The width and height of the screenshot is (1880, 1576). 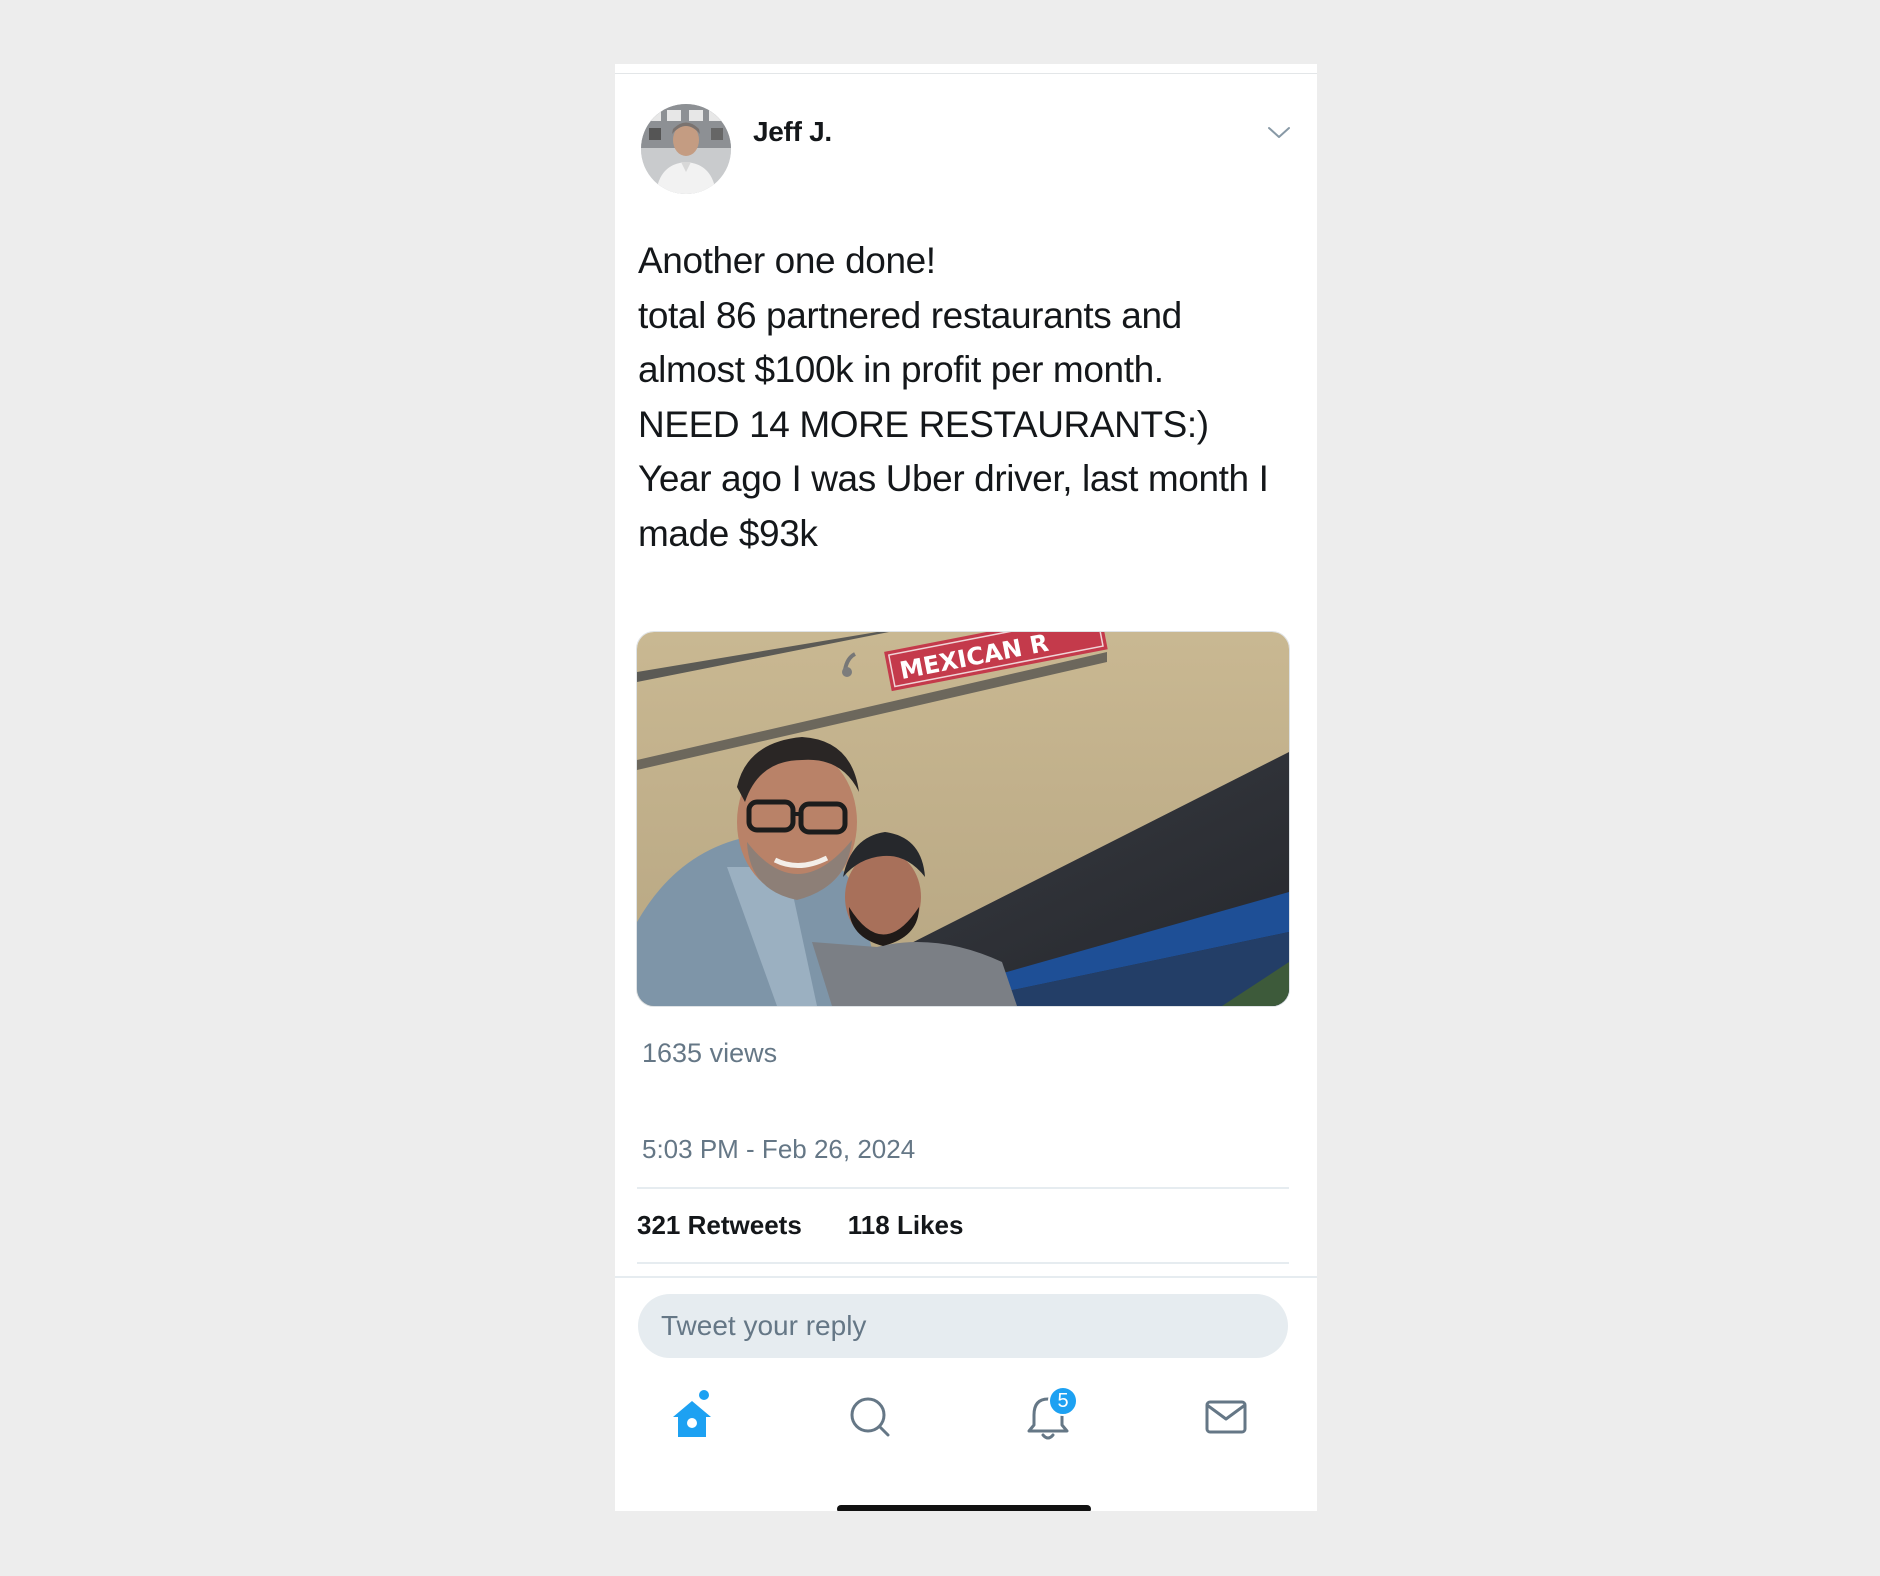 I want to click on engagement-stats: 321 Retweets 118 Likes, so click(x=800, y=1225).